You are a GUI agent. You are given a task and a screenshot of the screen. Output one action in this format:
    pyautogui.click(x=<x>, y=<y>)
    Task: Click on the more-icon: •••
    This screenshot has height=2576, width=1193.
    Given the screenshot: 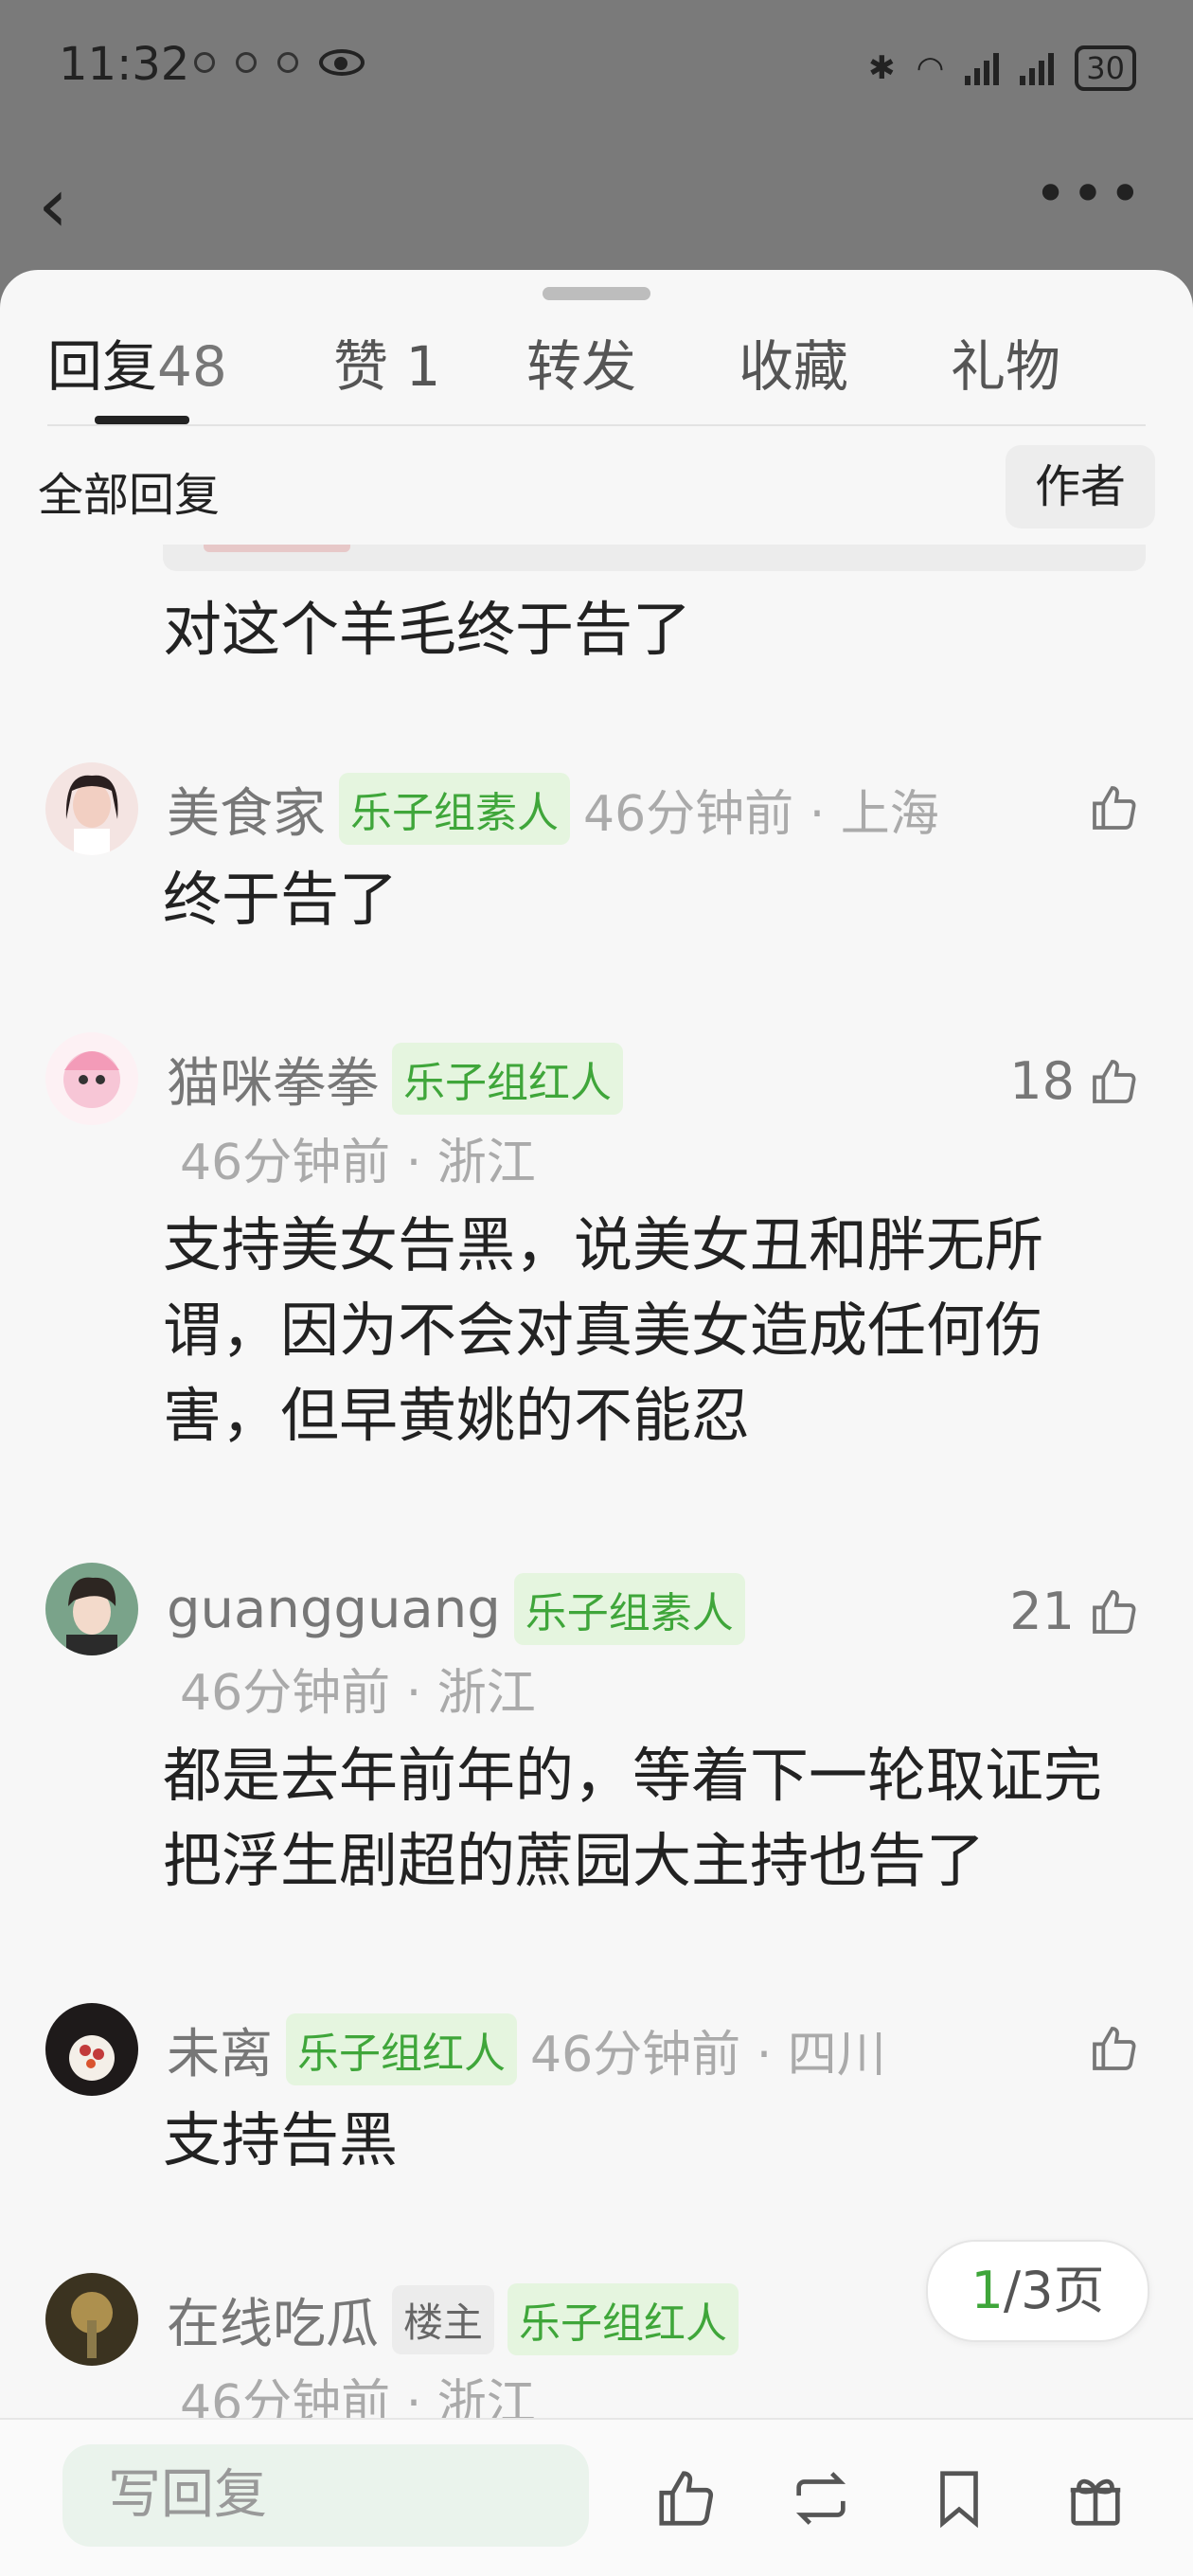 What is the action you would take?
    pyautogui.click(x=1090, y=194)
    